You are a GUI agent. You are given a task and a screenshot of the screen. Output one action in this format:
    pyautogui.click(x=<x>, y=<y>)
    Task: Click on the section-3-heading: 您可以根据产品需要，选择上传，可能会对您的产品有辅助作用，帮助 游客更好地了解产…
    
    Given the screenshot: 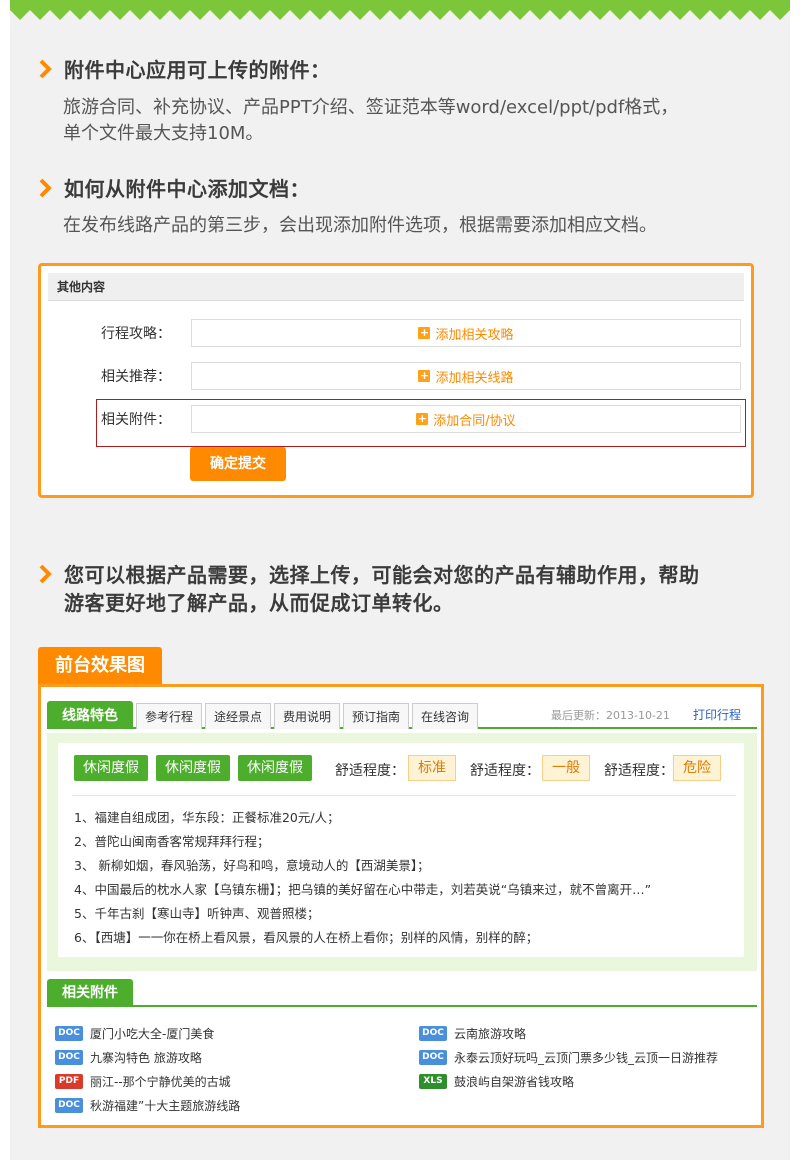 What is the action you would take?
    pyautogui.click(x=369, y=589)
    